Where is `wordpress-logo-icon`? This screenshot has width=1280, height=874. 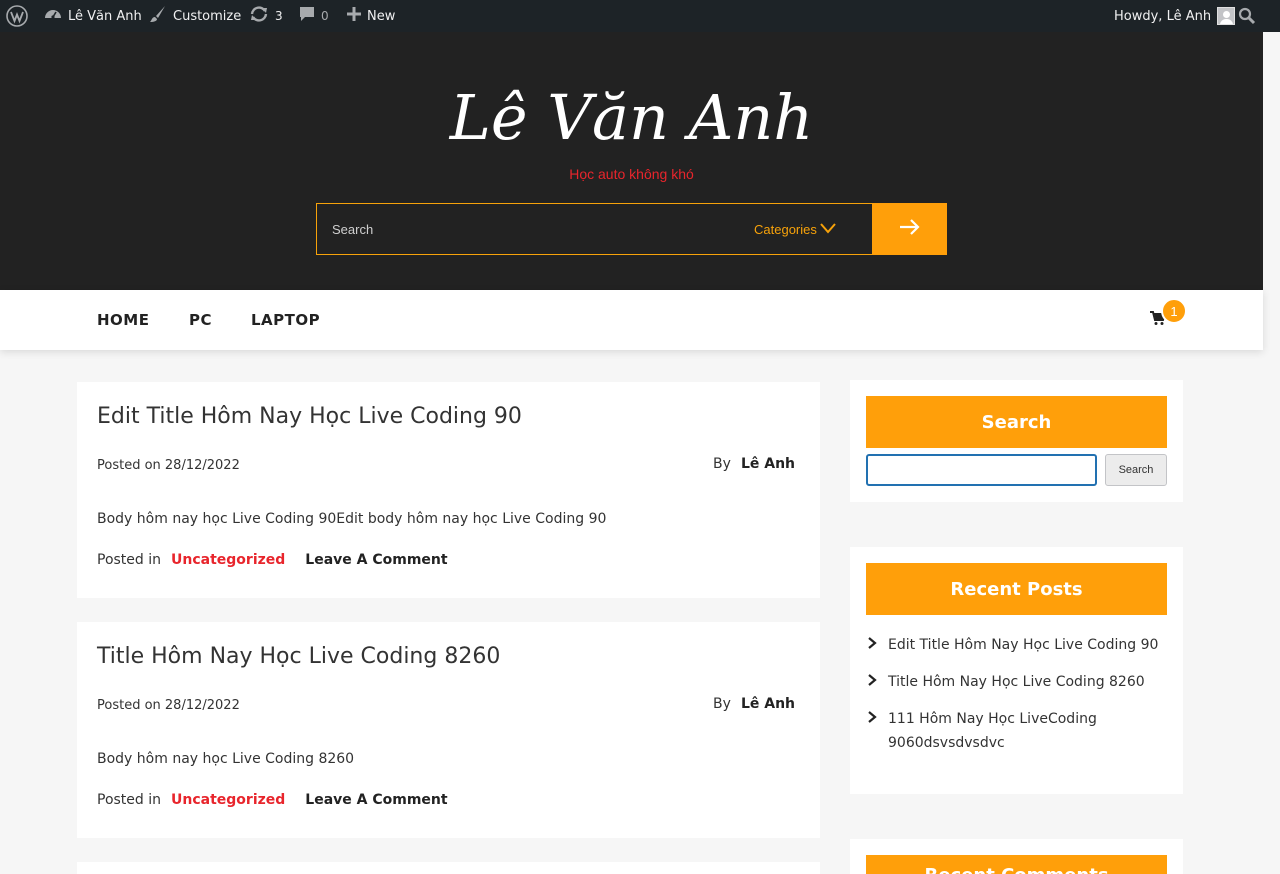 wordpress-logo-icon is located at coordinates (17, 16).